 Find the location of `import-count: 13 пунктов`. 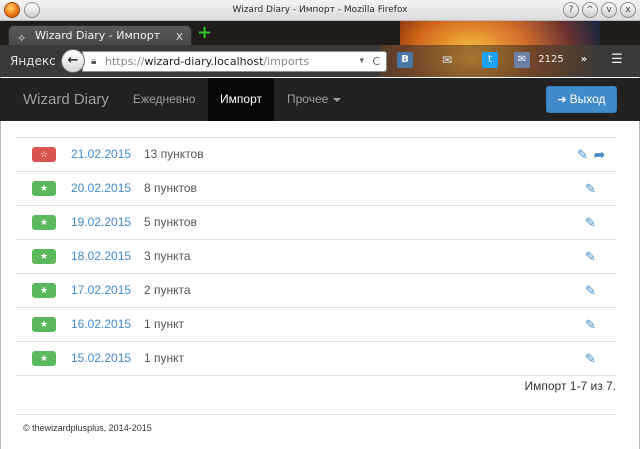

import-count: 13 пунктов is located at coordinates (174, 154).